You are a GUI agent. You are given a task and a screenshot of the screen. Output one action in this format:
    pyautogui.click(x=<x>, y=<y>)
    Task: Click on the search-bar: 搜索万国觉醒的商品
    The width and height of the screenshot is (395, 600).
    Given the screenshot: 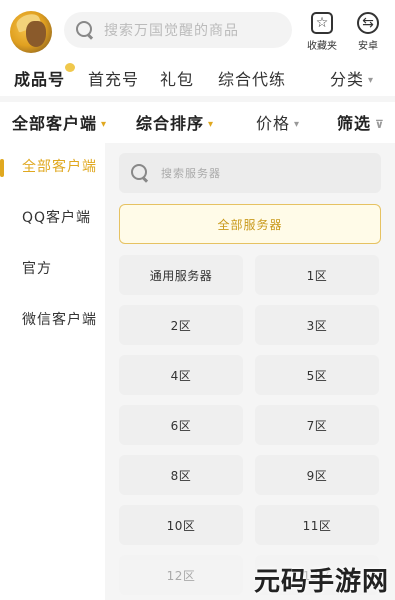 What is the action you would take?
    pyautogui.click(x=178, y=30)
    